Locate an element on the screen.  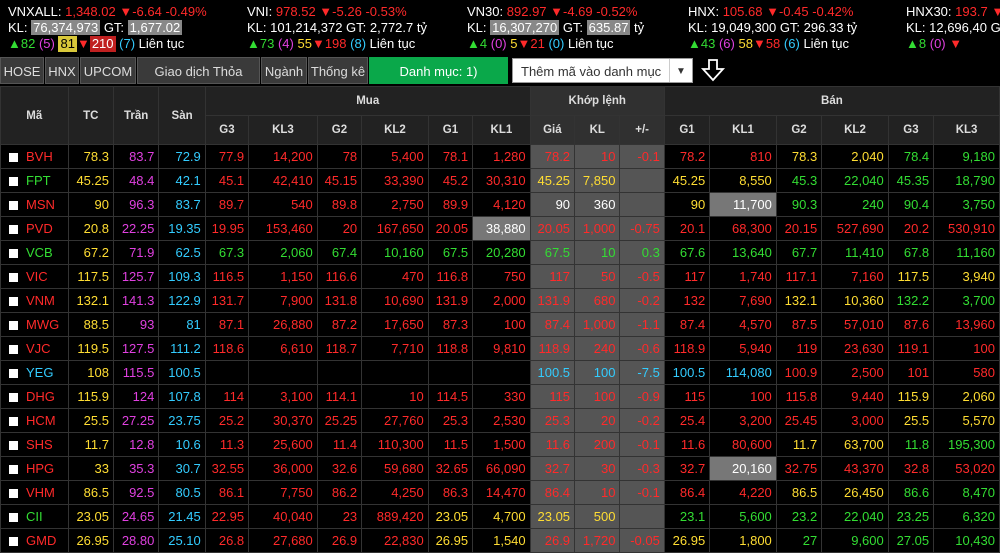
symbol-cell: MWG is located at coordinates (34, 324).